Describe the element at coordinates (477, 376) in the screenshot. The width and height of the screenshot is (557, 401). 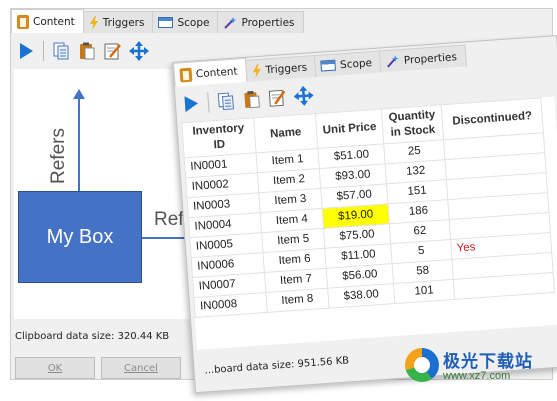
I see `watermark-url: www.xz7.com` at that location.